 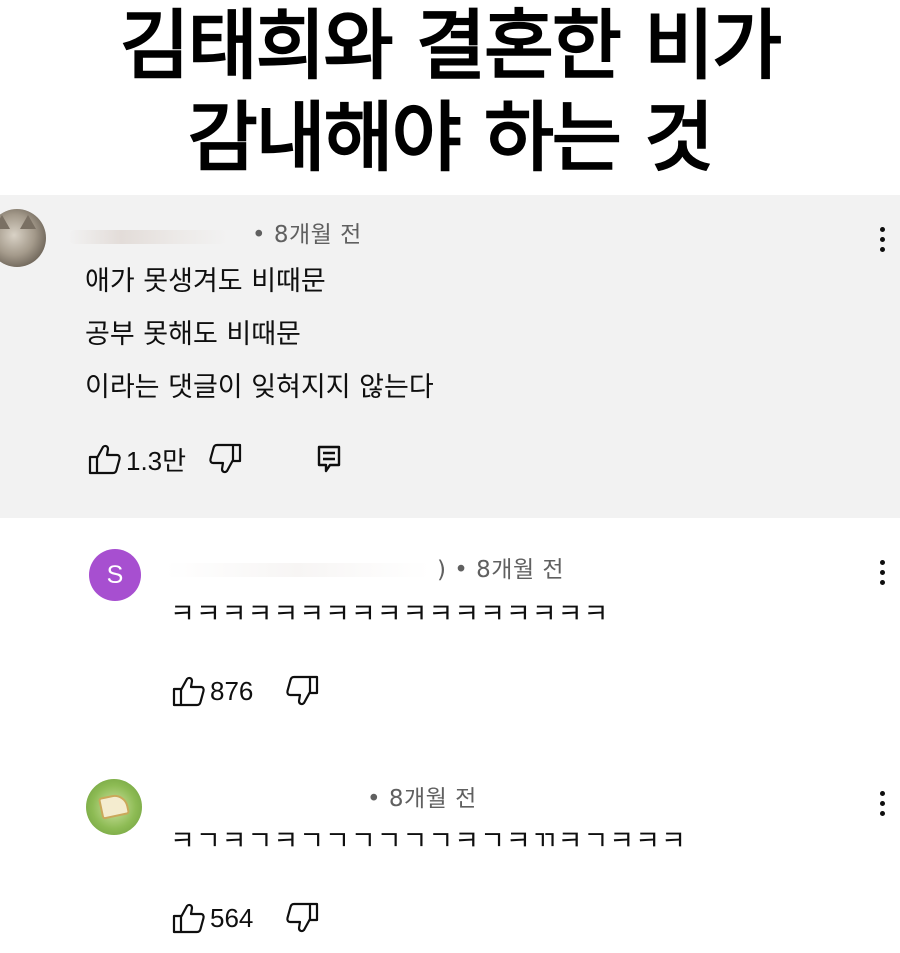 I want to click on comment-line: 애가 못생겨도 비때문, so click(x=205, y=281).